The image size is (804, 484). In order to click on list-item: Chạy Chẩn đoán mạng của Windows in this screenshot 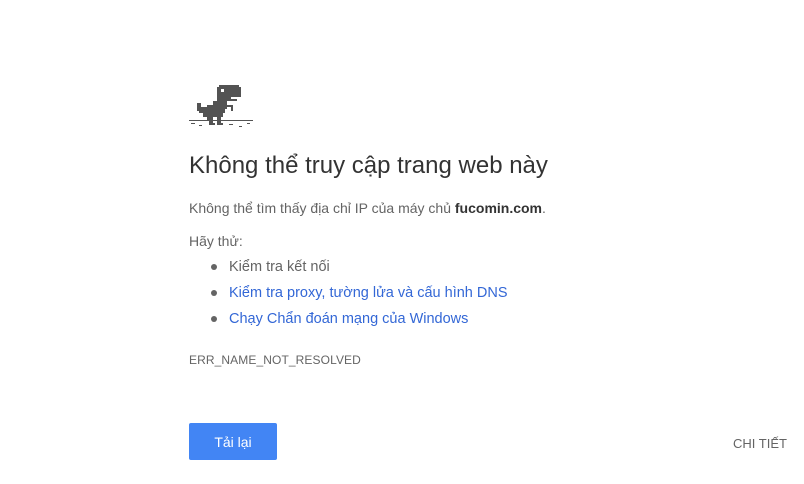, I will do `click(348, 323)`.